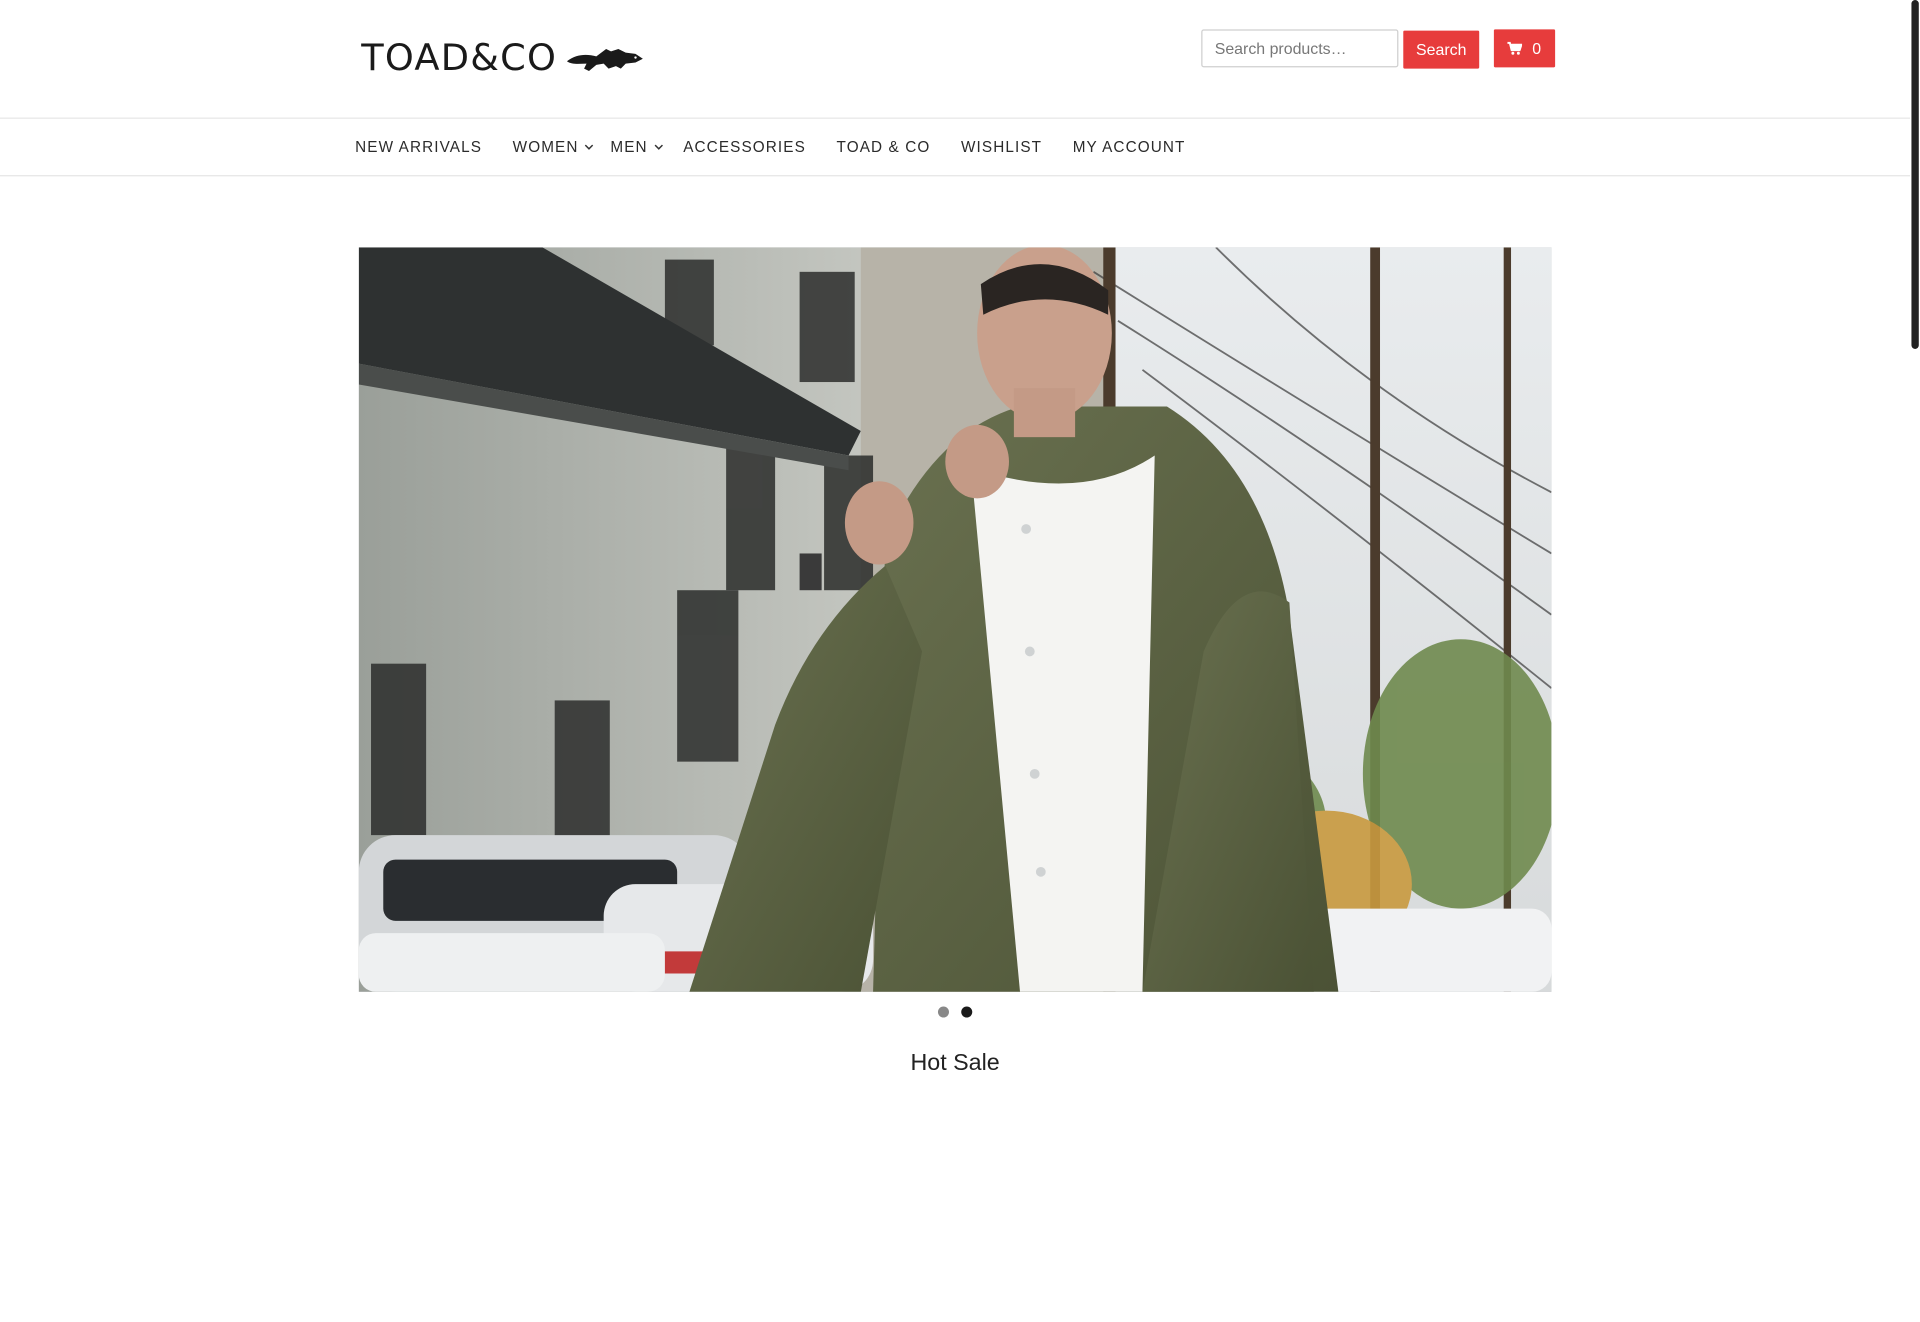 The image size is (1920, 1322). I want to click on slider-pagination, so click(955, 1012).